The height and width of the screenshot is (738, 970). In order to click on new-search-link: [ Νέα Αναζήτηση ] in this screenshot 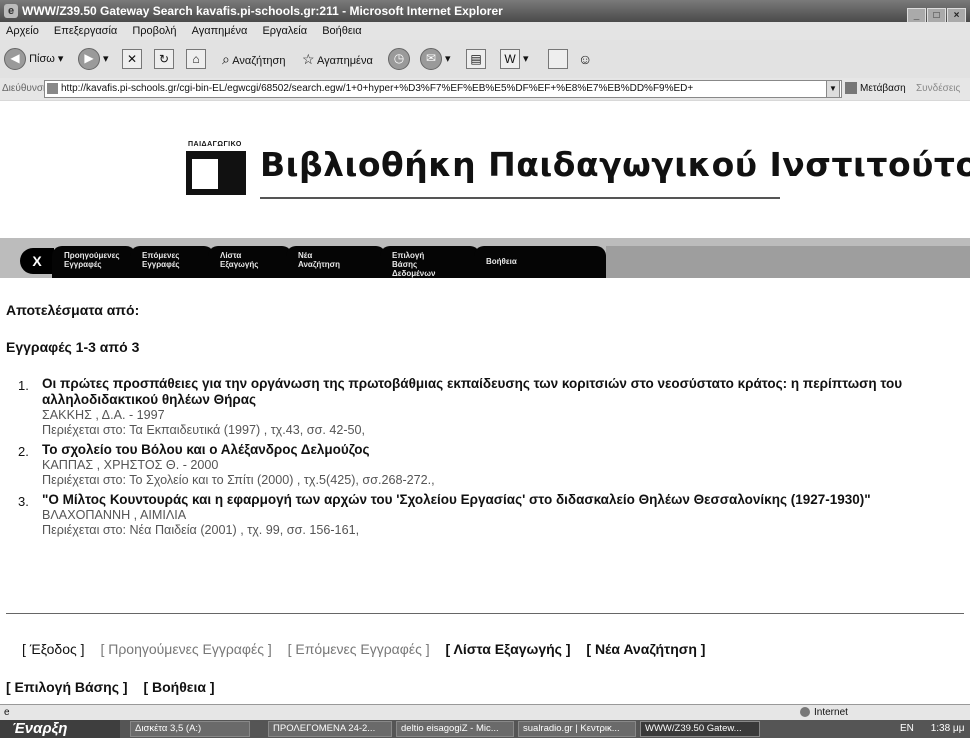, I will do `click(645, 649)`.